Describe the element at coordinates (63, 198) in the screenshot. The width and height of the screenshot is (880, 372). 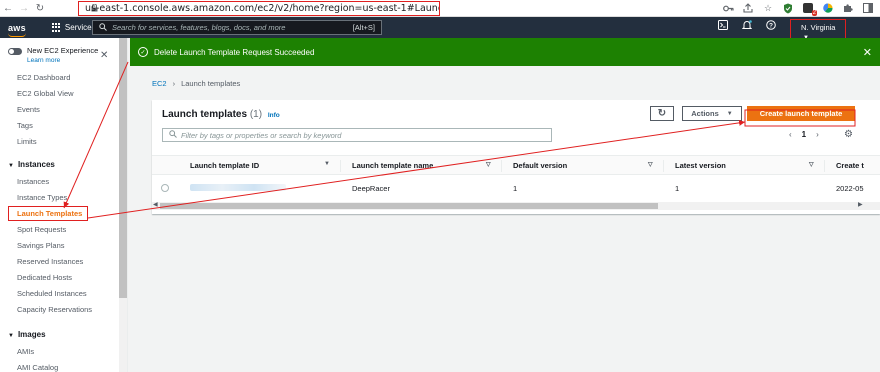
I see `sidebar-item-instance-types: Instance Types` at that location.